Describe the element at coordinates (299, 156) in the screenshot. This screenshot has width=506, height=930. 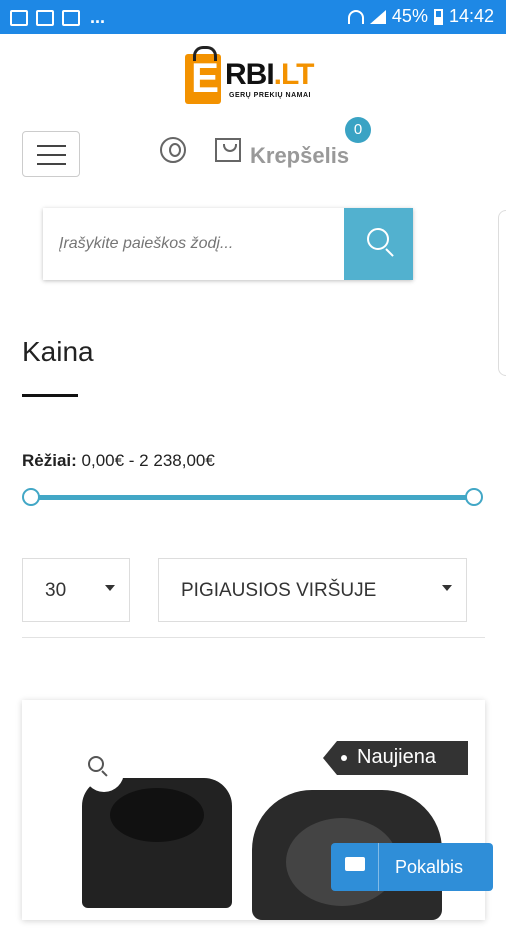
I see `cart-label: Krepšelis` at that location.